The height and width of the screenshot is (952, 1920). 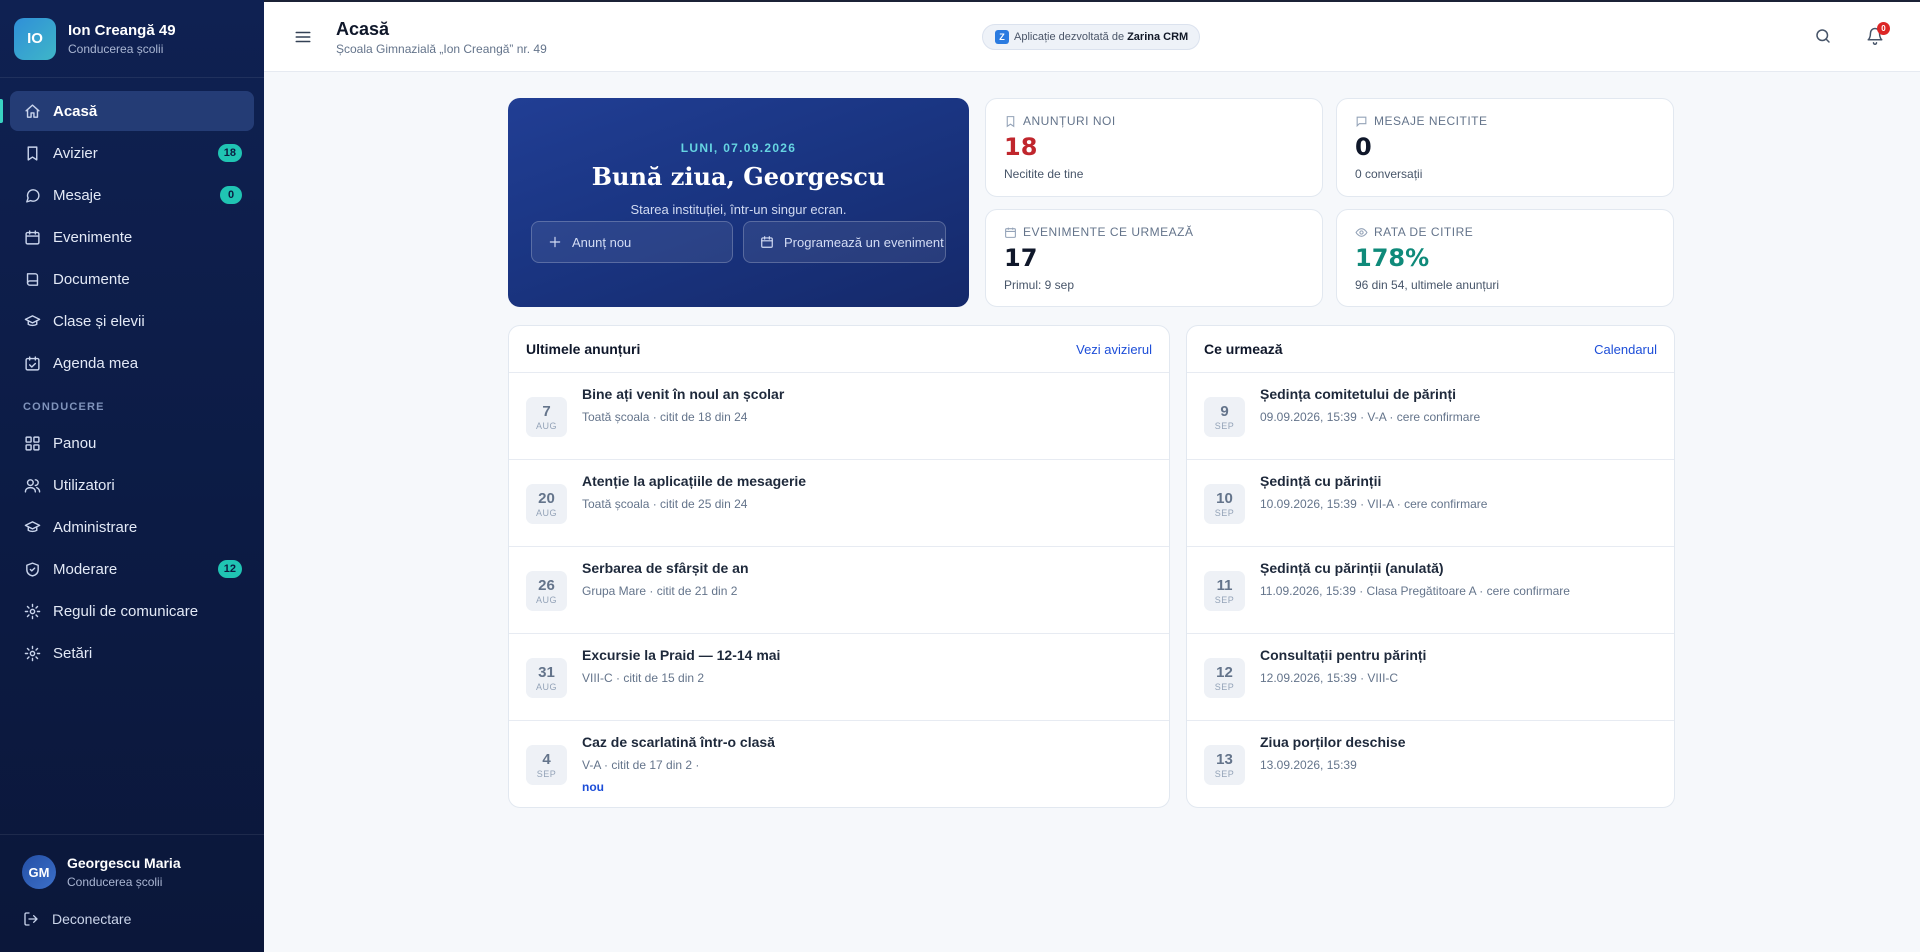 I want to click on plus-icon, so click(x=555, y=242).